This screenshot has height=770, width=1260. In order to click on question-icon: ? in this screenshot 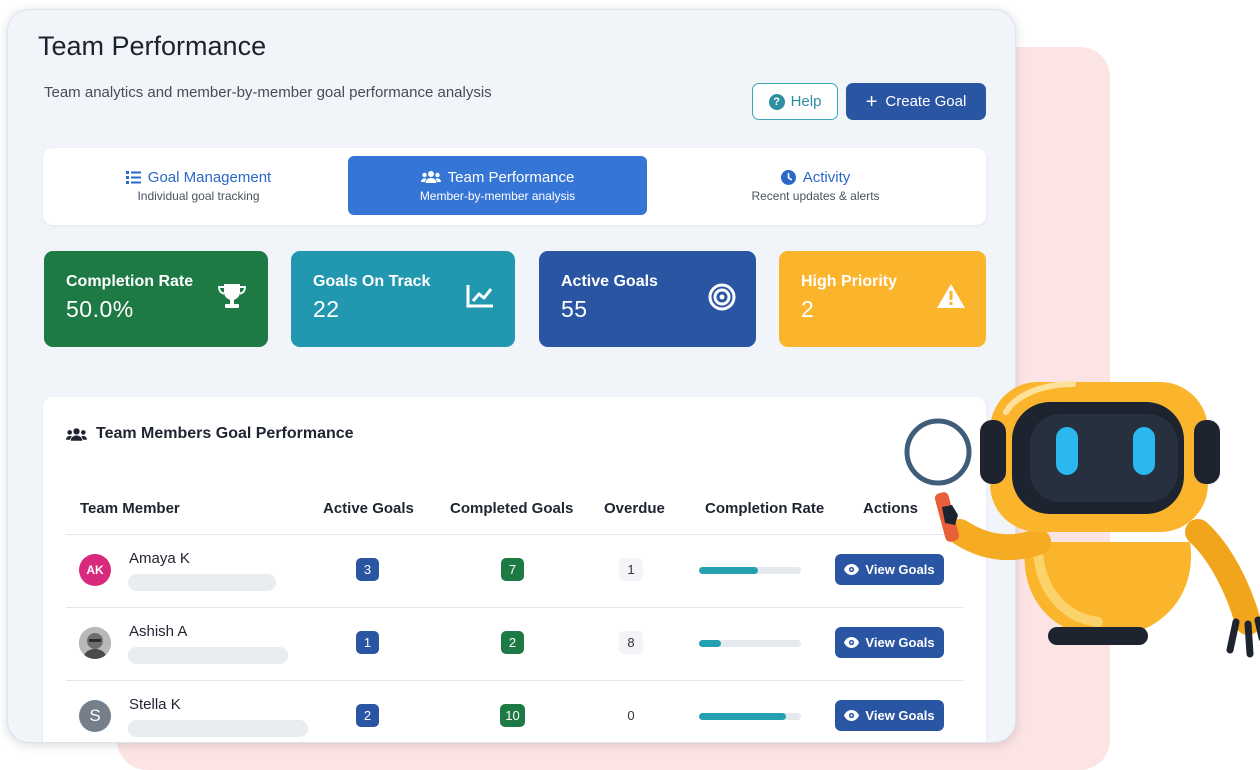, I will do `click(776, 101)`.